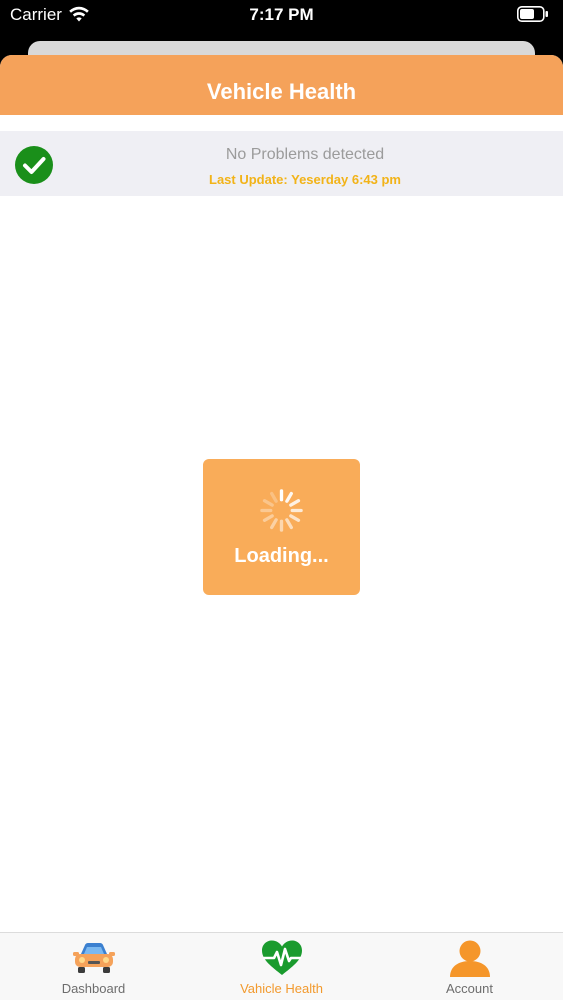 This screenshot has width=563, height=1000. What do you see at coordinates (305, 179) in the screenshot?
I see `last-update-text: Last Update: Yeserday 6:43 pm` at bounding box center [305, 179].